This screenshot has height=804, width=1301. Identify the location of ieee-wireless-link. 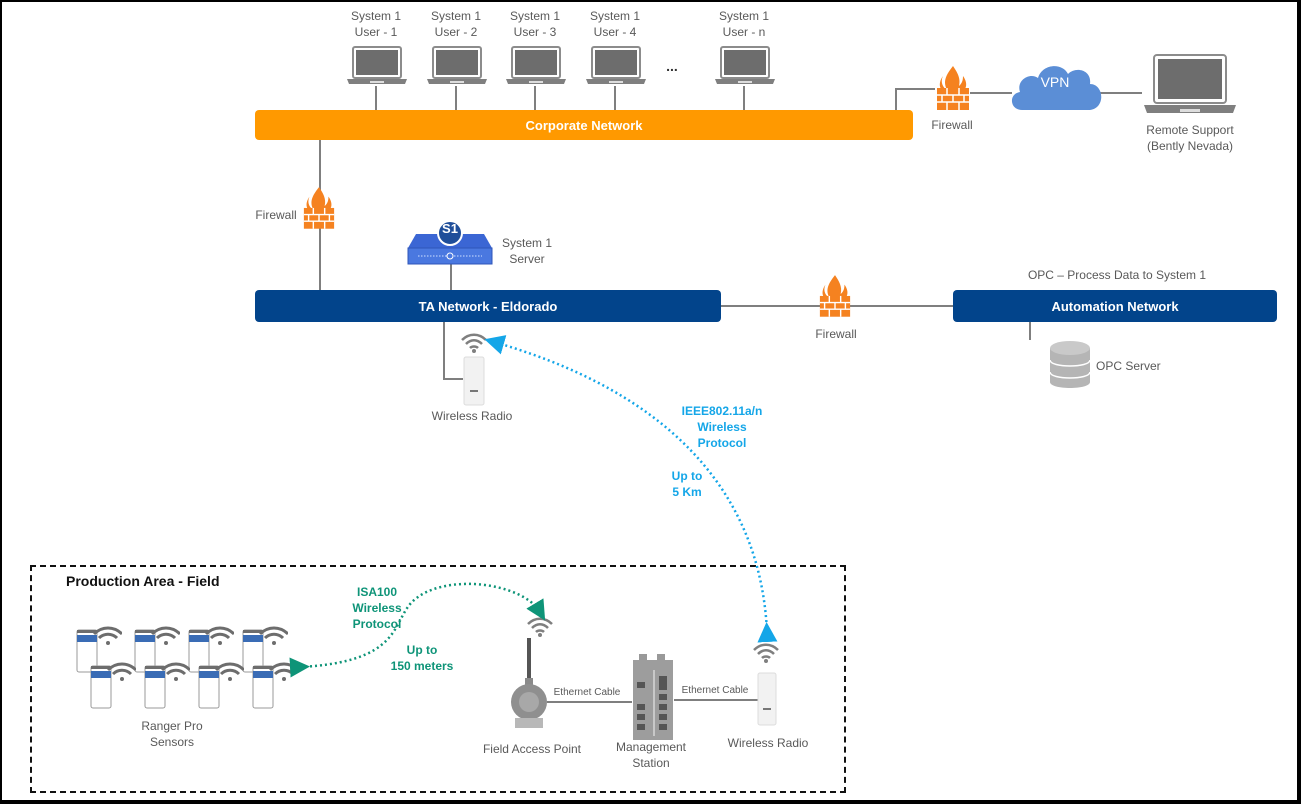
(631, 489).